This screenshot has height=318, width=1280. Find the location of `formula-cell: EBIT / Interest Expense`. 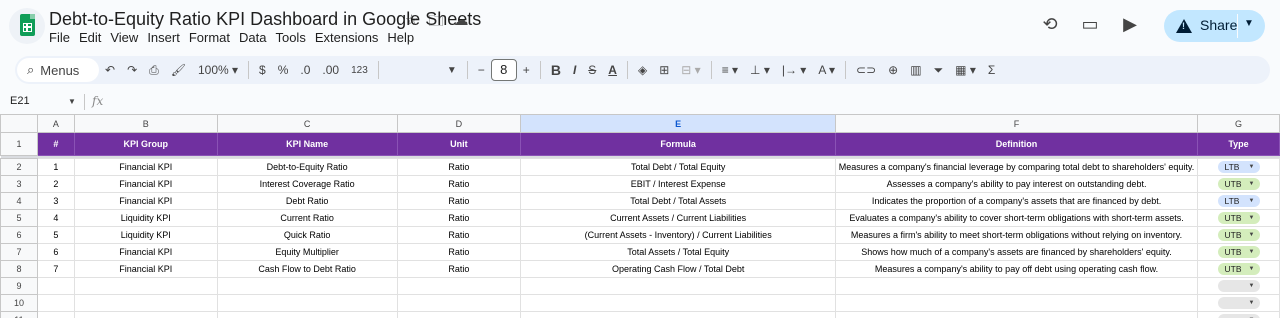

formula-cell: EBIT / Interest Expense is located at coordinates (678, 184).